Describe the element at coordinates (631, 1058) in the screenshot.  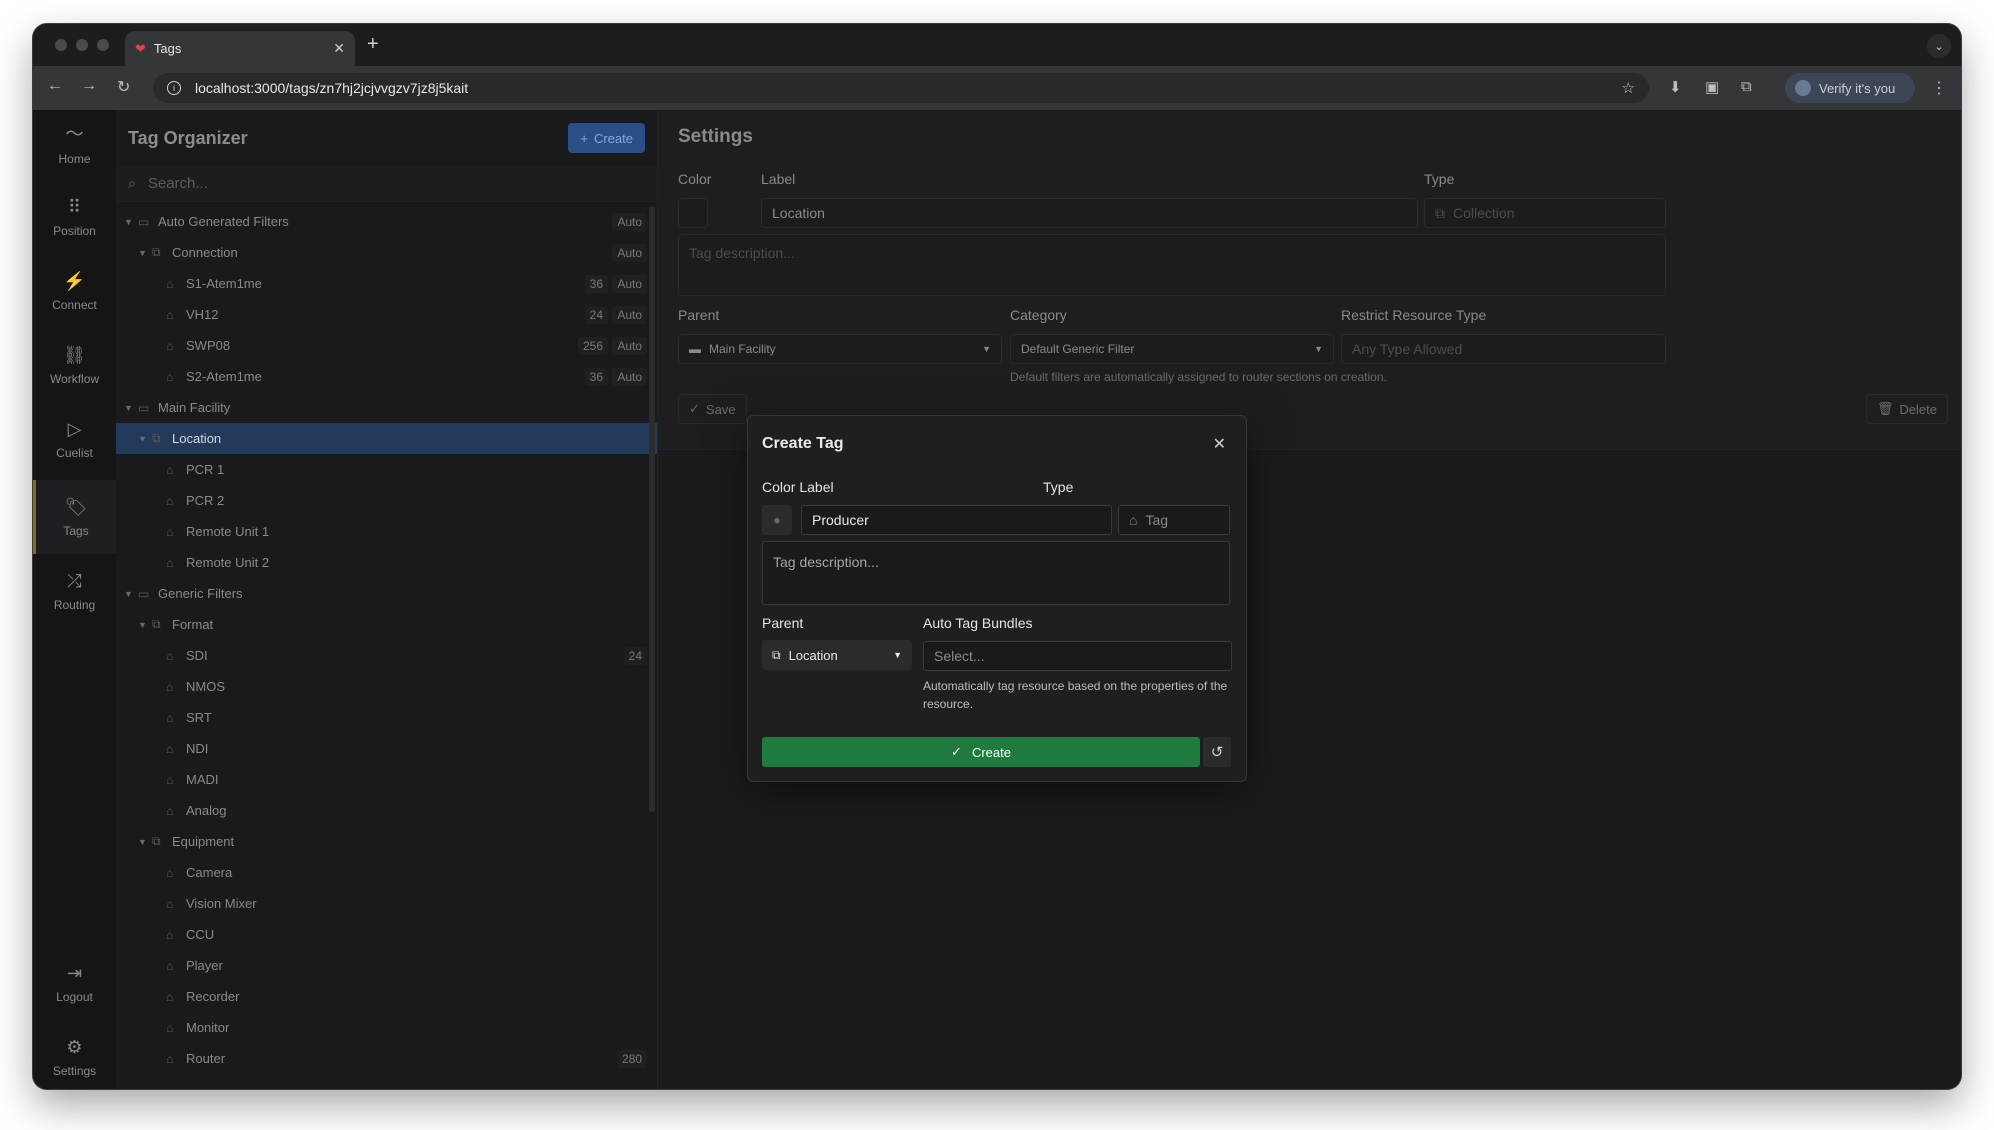
I see `count-badge: 280` at that location.